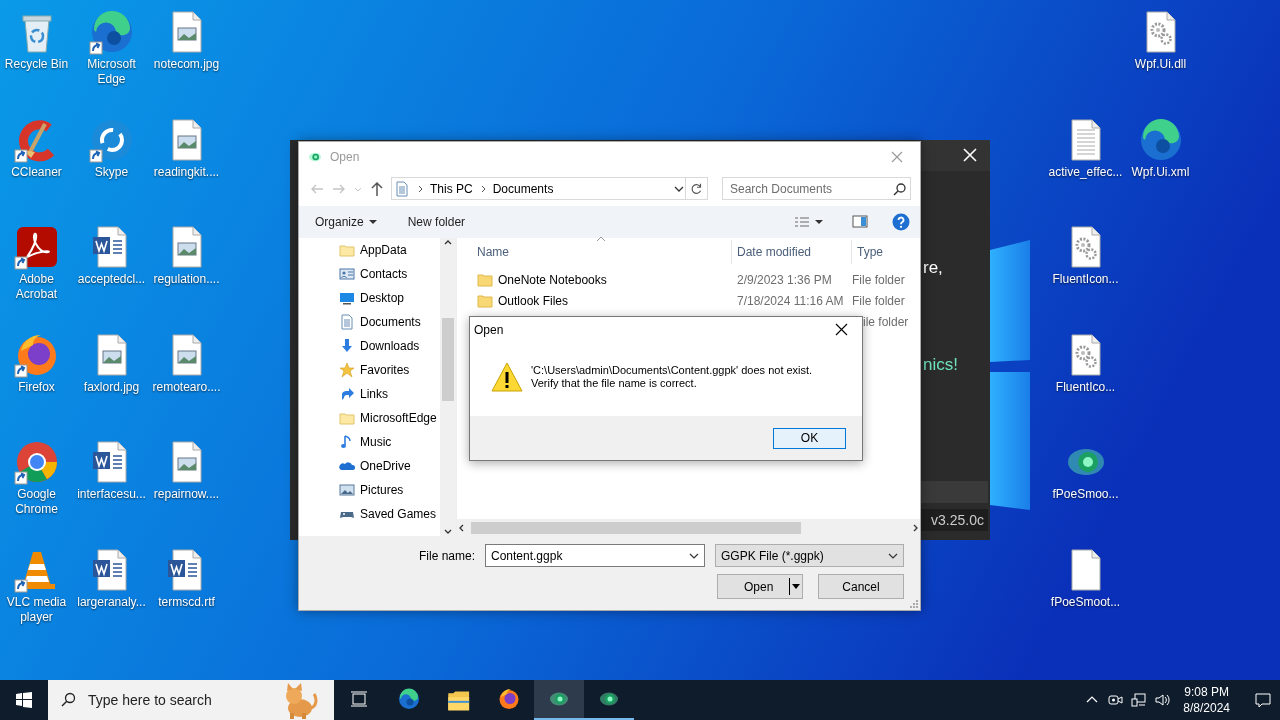 The height and width of the screenshot is (720, 1280). Describe the element at coordinates (389, 394) in the screenshot. I see `nav-item: Links` at that location.